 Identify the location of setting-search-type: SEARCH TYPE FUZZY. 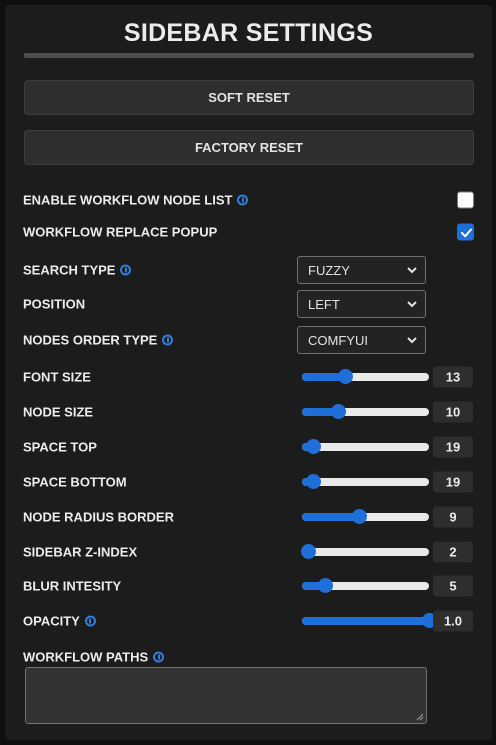
(249, 270).